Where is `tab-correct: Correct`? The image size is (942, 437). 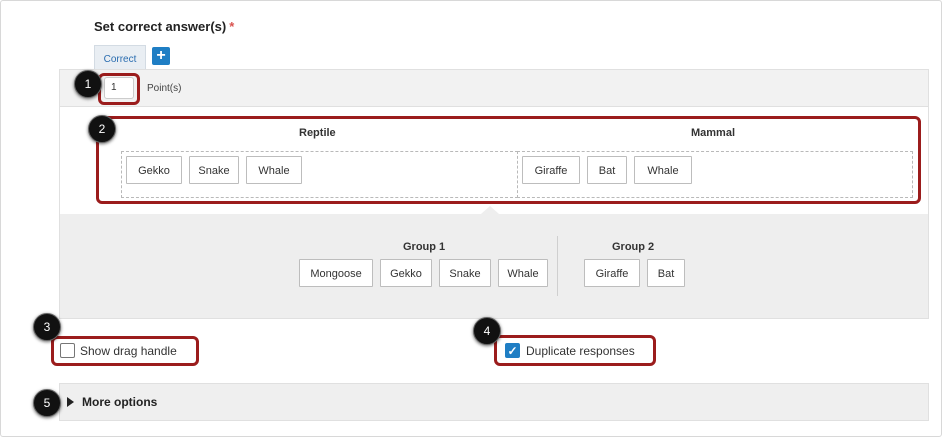 tab-correct: Correct is located at coordinates (120, 57).